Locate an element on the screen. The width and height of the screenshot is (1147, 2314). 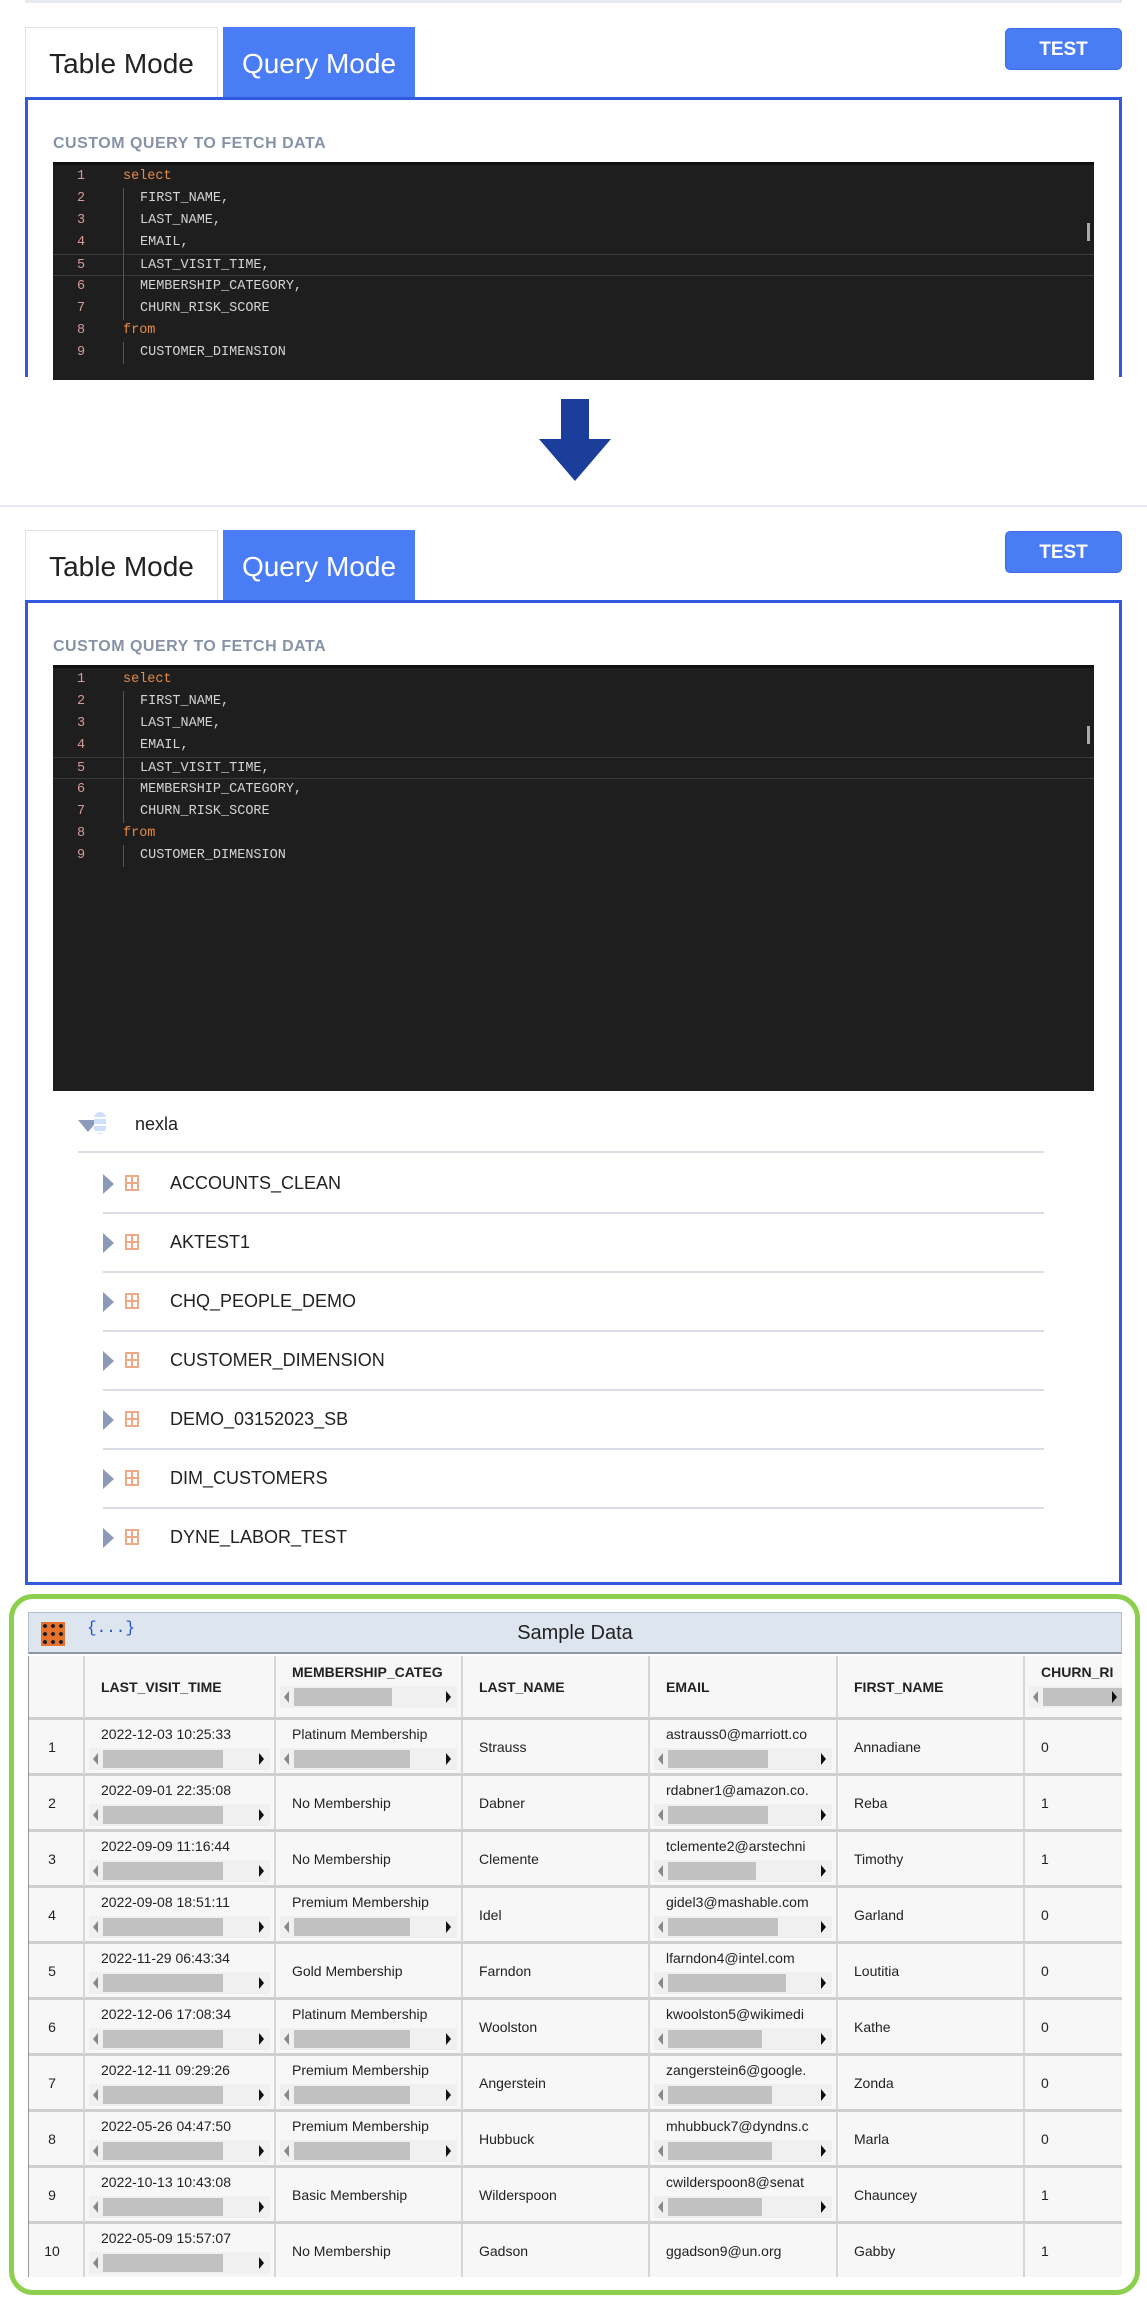
column-header: LAST_NAME is located at coordinates (556, 1688).